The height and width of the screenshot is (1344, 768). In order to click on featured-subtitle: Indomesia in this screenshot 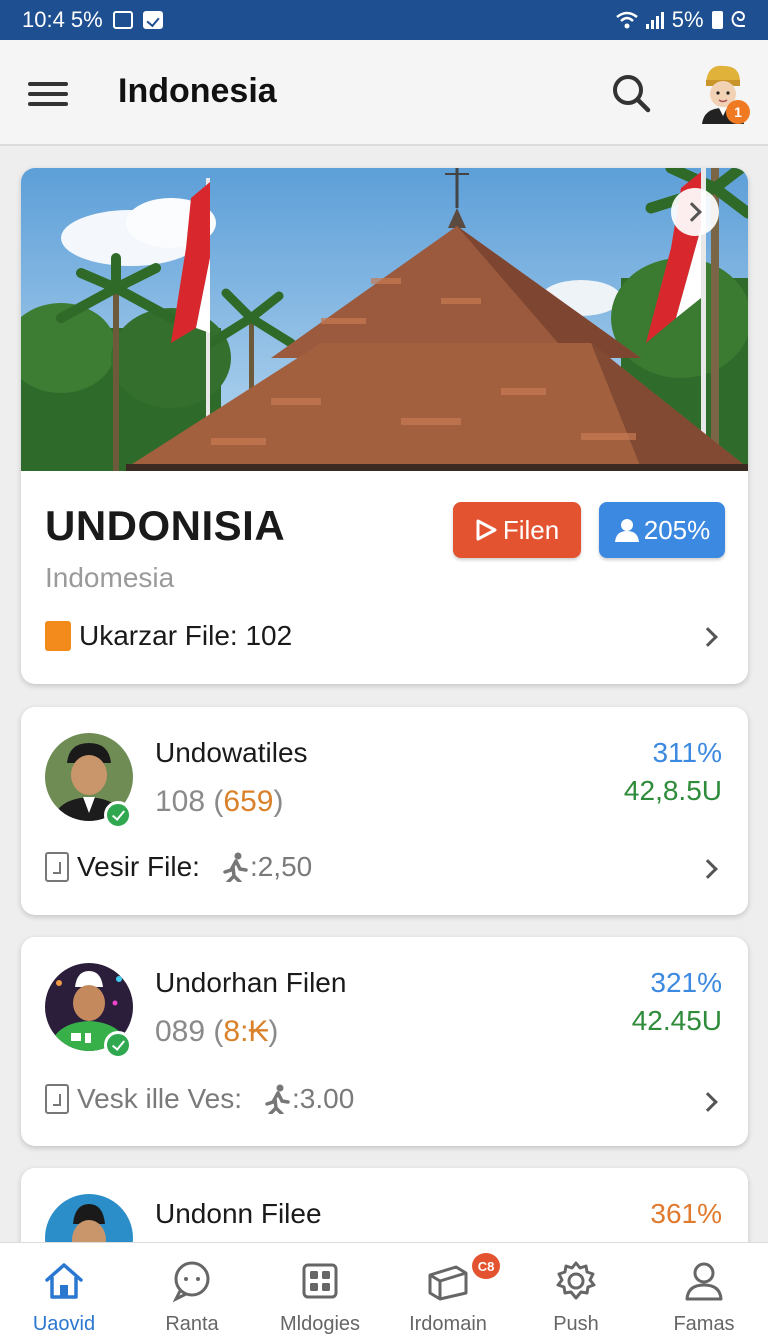, I will do `click(110, 577)`.